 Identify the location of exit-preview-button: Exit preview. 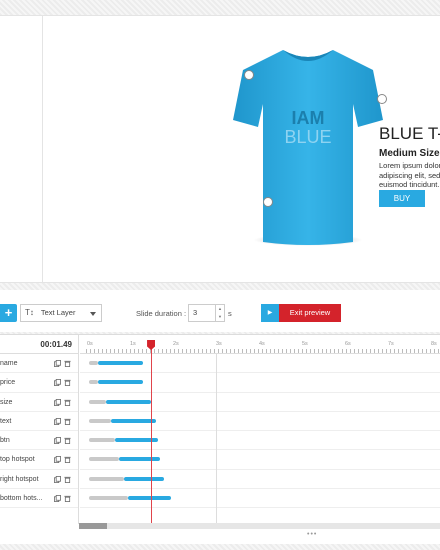
(310, 313).